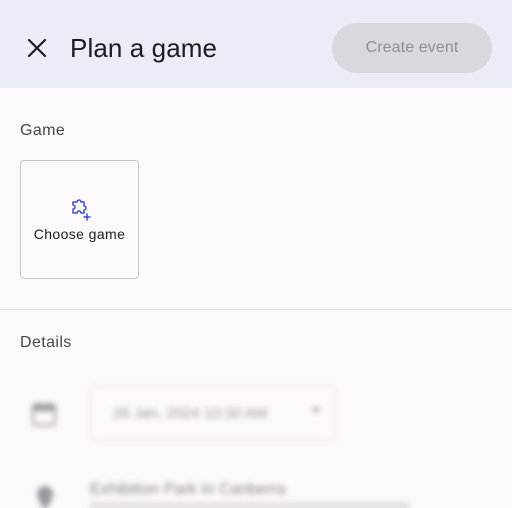 The image size is (512, 508). What do you see at coordinates (256, 309) in the screenshot?
I see `section-divider` at bounding box center [256, 309].